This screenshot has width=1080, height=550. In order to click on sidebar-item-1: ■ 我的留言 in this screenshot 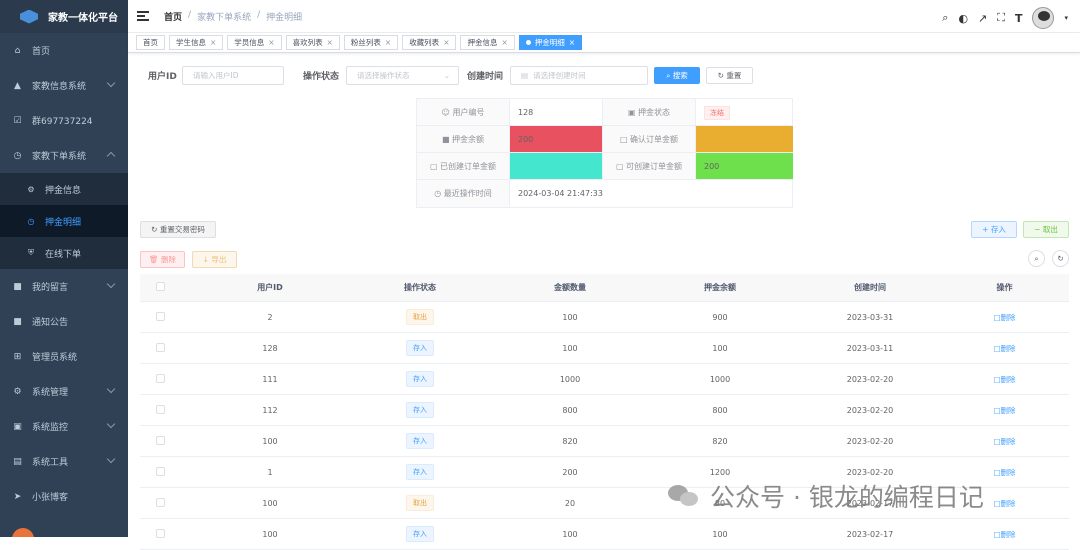, I will do `click(64, 286)`.